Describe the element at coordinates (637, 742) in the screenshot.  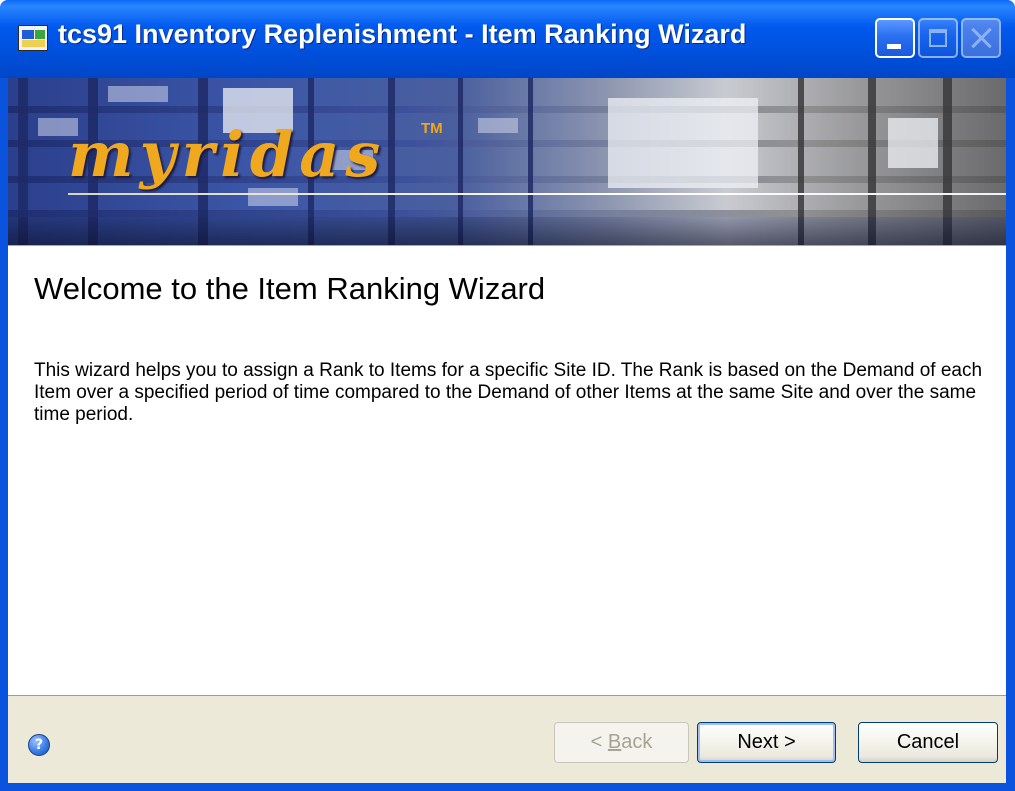
I see `back-label-suffix: ack` at that location.